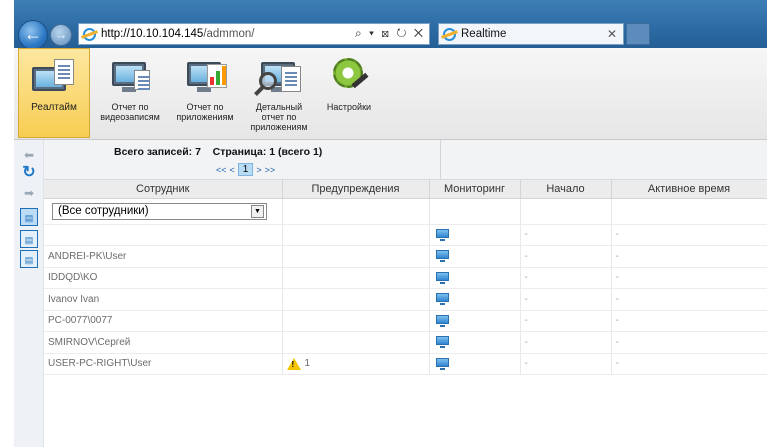 This screenshot has width=767, height=447. I want to click on pager-info: Всего записей: 7 Страница: 1 (всего 1), so click(218, 152).